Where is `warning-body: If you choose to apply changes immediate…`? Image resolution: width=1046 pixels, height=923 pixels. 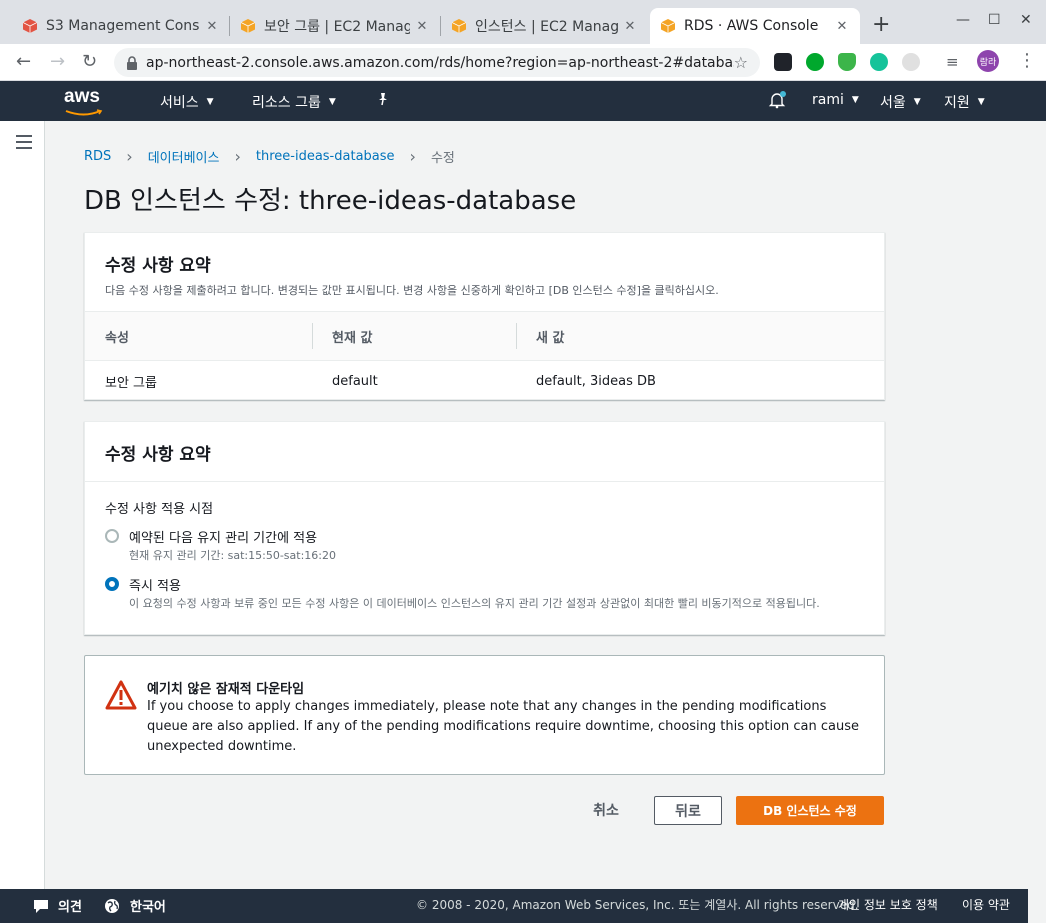 warning-body: If you choose to apply changes immediate… is located at coordinates (503, 726).